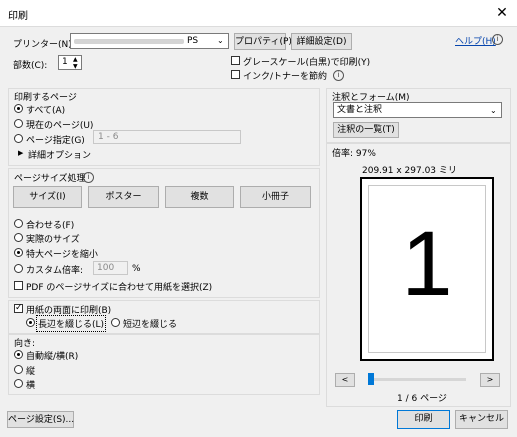 This screenshot has height=437, width=517. Describe the element at coordinates (18, 138) in the screenshot. I see `pages-range-radio` at that location.